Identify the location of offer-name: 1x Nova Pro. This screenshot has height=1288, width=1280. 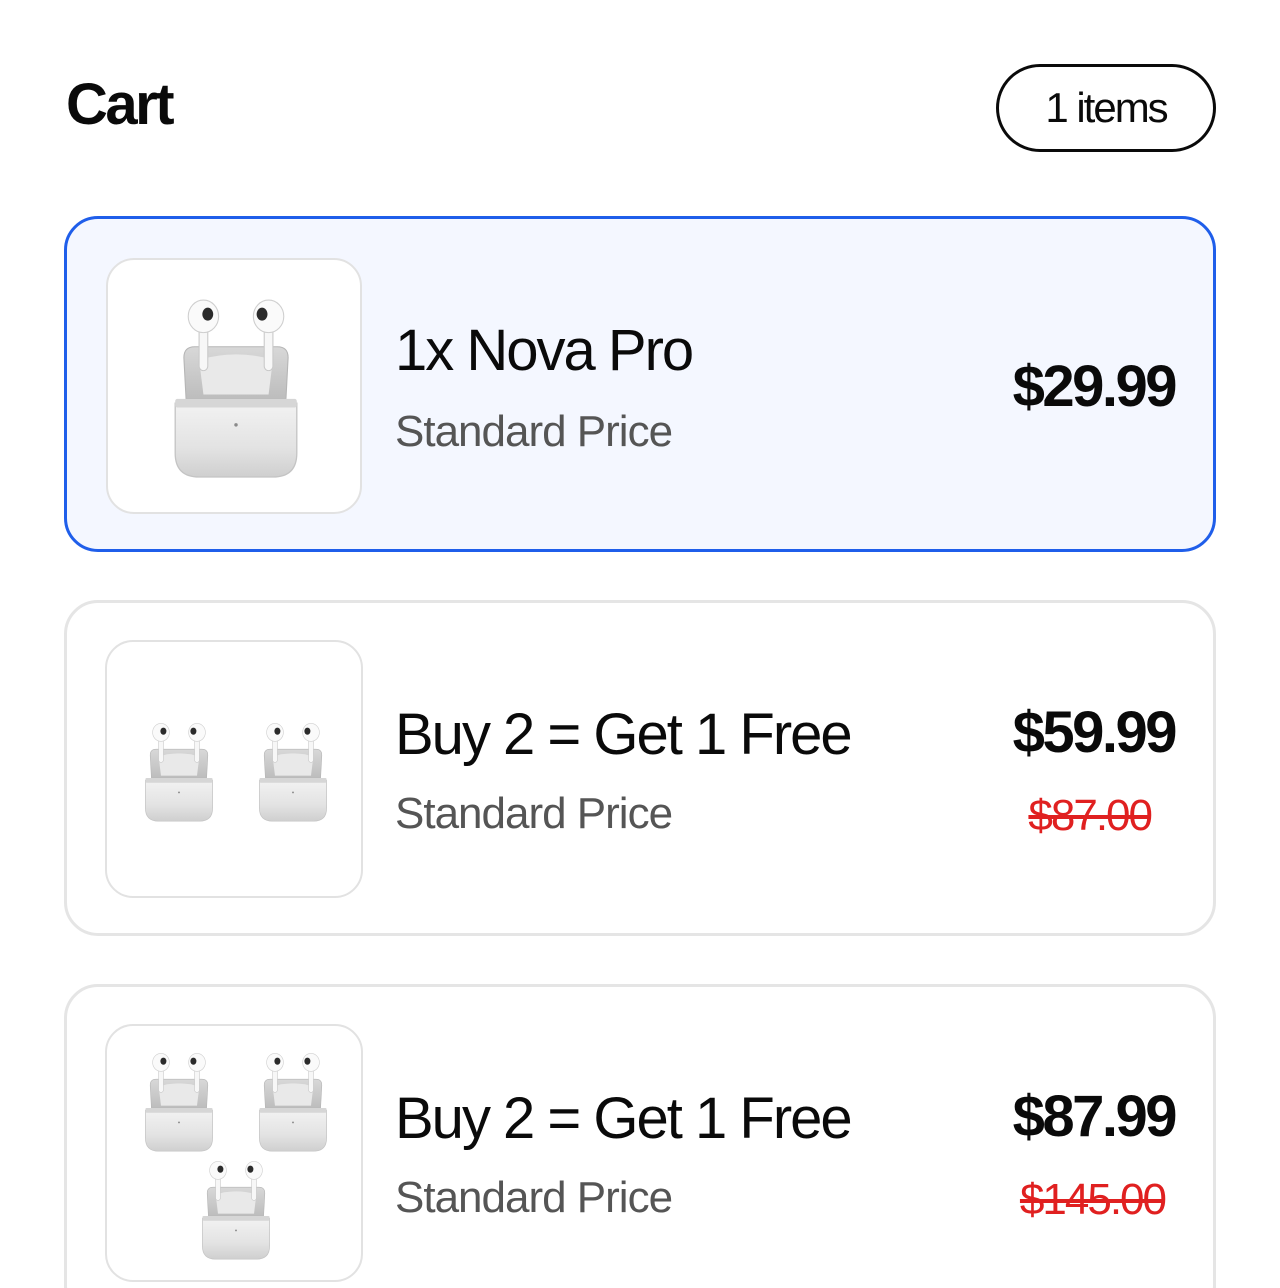
(544, 350).